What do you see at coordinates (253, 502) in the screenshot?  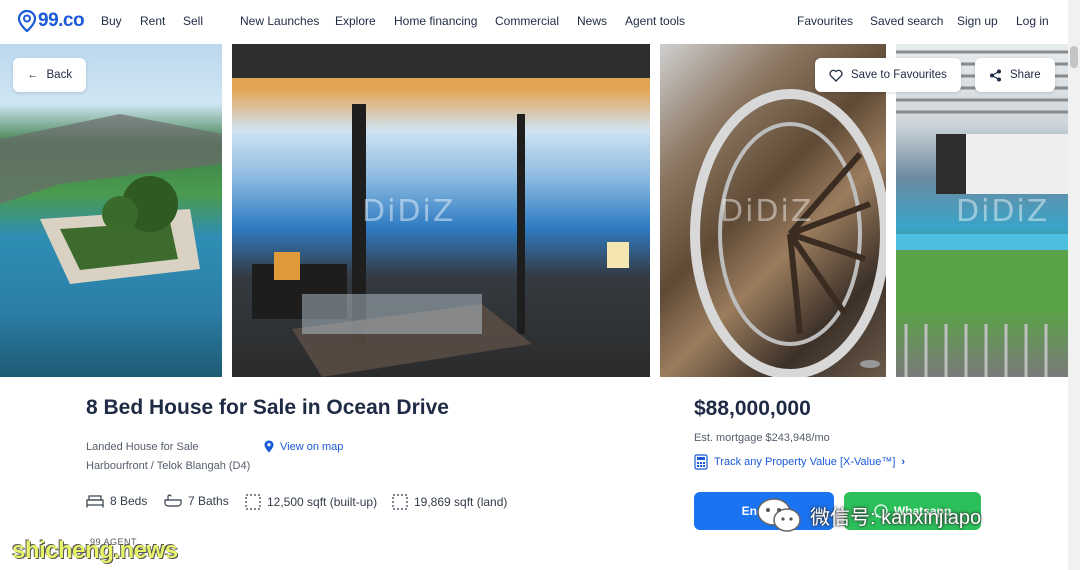 I see `area-icon` at bounding box center [253, 502].